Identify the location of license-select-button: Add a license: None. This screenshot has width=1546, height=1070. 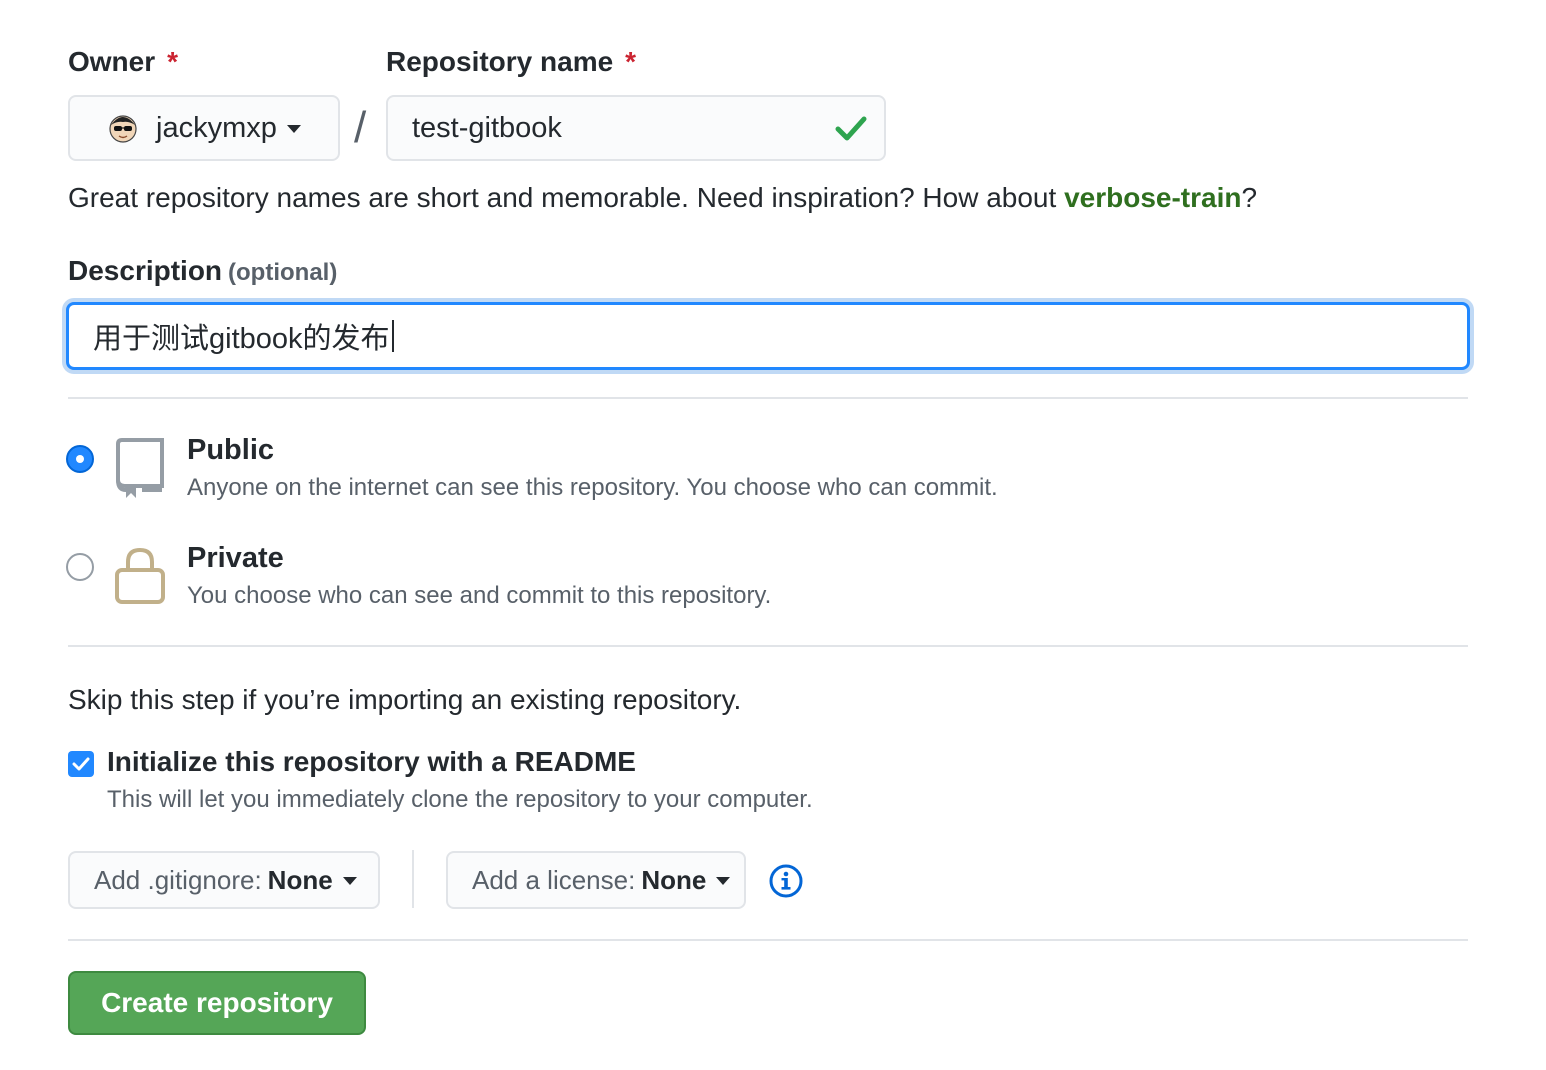
(596, 880).